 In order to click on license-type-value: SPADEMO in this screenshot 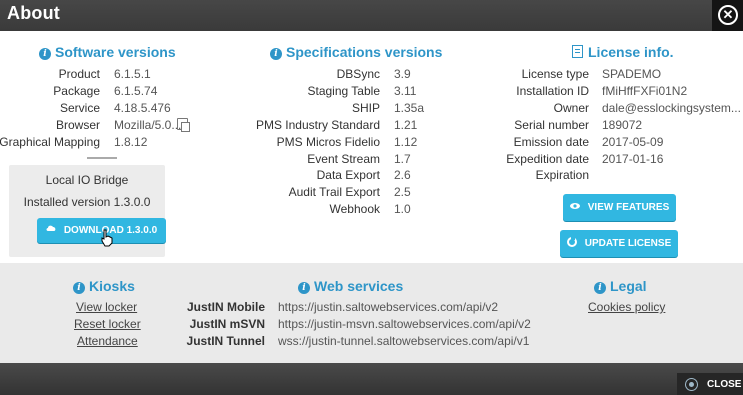, I will do `click(632, 74)`.